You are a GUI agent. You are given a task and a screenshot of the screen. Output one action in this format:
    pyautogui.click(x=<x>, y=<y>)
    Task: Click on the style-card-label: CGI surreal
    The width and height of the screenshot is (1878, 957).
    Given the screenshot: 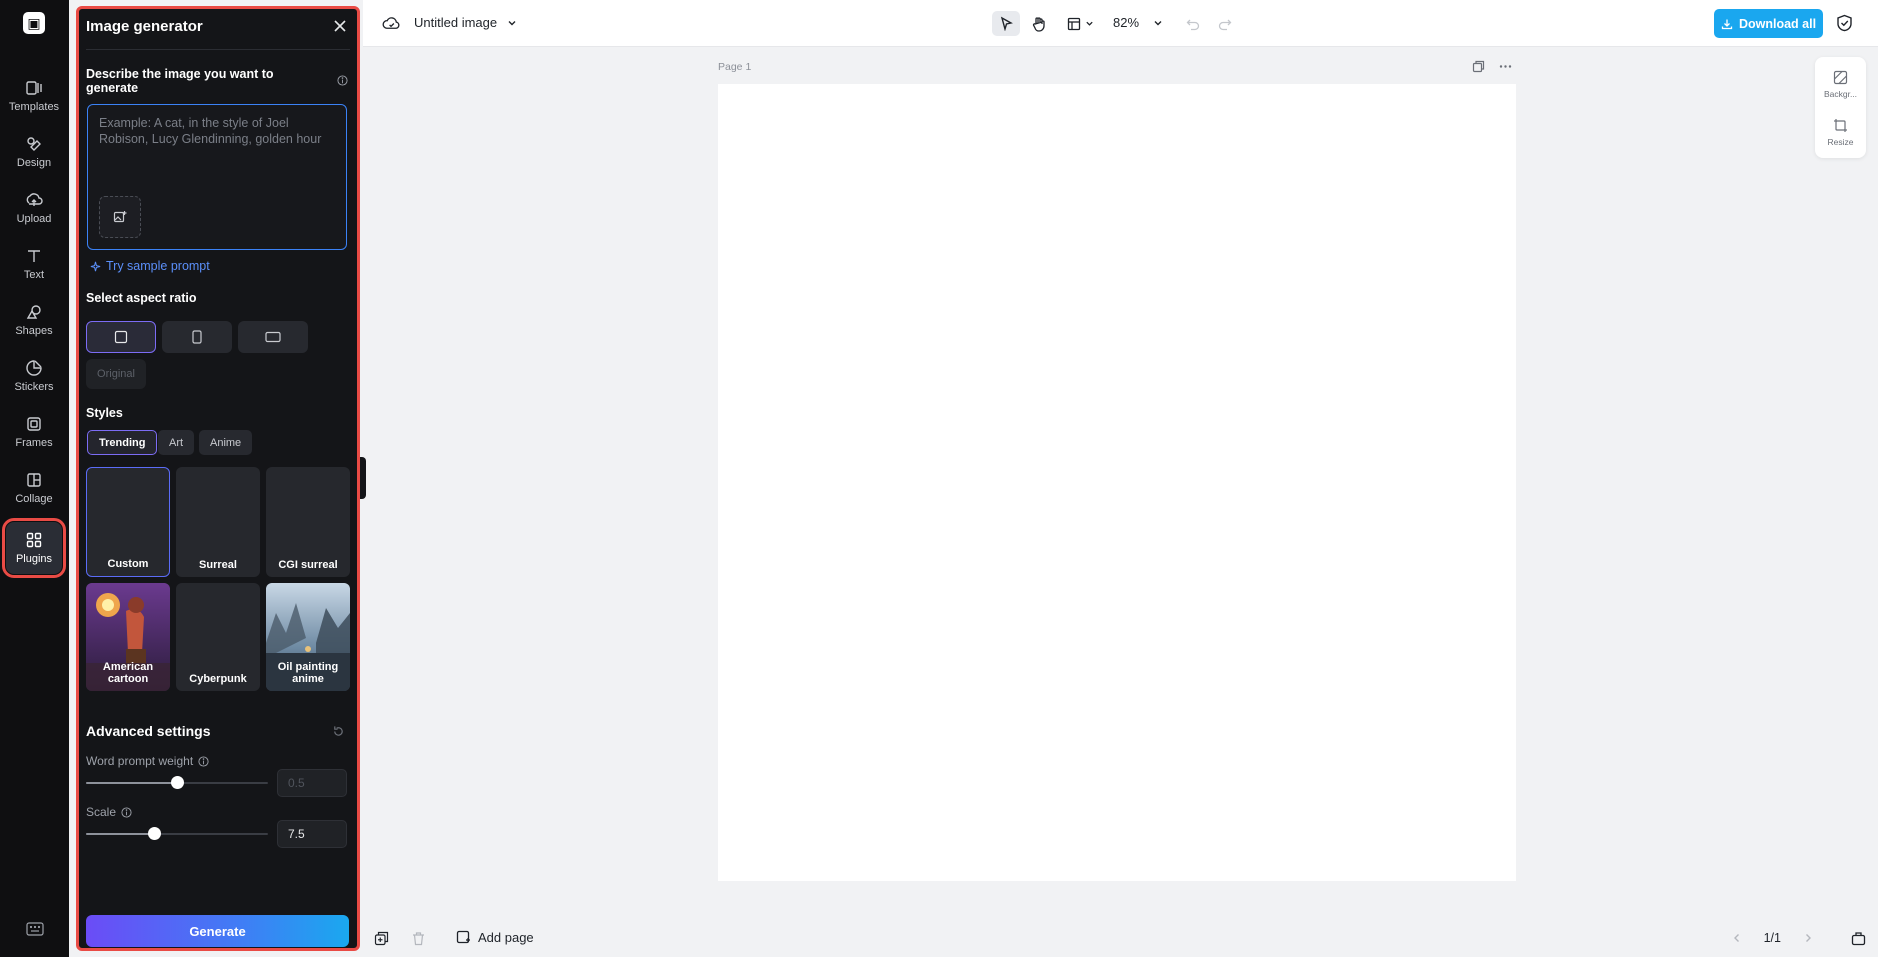 What is the action you would take?
    pyautogui.click(x=308, y=565)
    